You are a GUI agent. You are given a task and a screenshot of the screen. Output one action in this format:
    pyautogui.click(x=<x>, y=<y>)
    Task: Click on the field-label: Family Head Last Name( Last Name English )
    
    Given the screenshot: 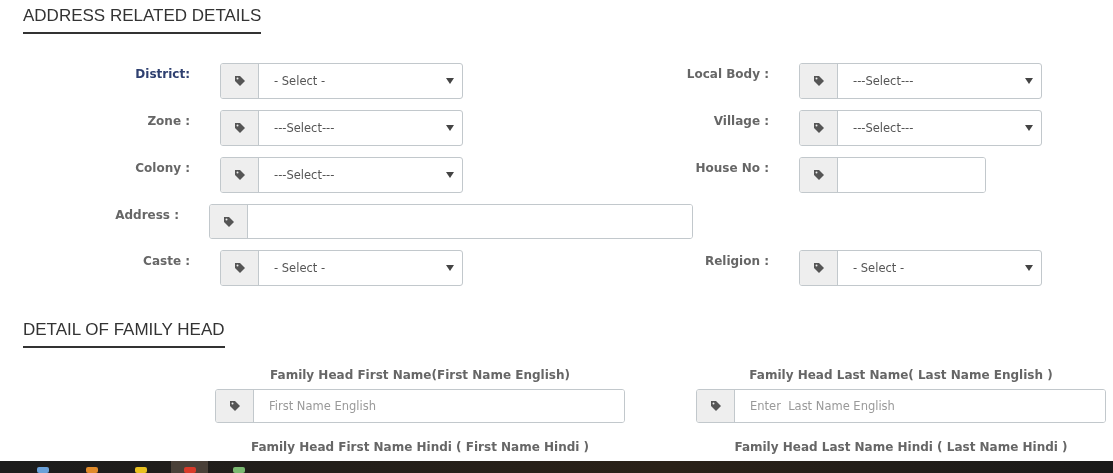 What is the action you would take?
    pyautogui.click(x=901, y=375)
    